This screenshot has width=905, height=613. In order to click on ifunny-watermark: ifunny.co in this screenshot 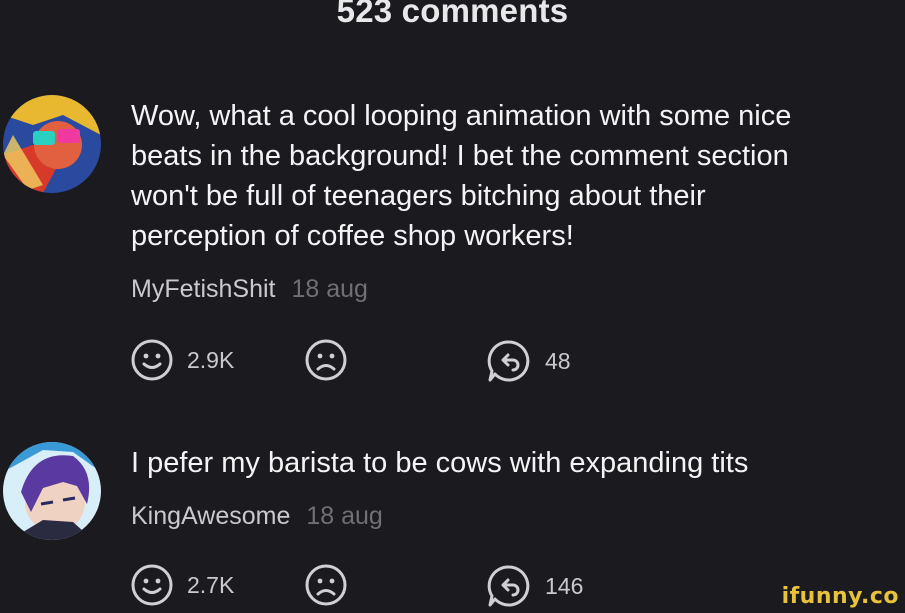, I will do `click(840, 596)`.